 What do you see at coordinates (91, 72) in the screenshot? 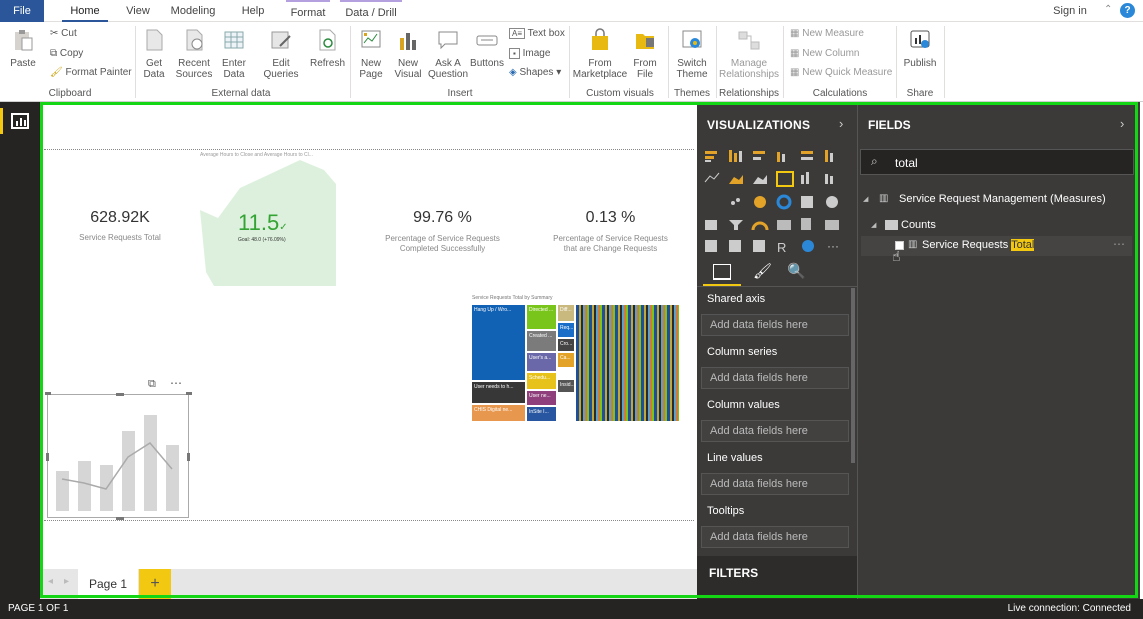
I see `format-painter-button: 🖌 Format Painter` at bounding box center [91, 72].